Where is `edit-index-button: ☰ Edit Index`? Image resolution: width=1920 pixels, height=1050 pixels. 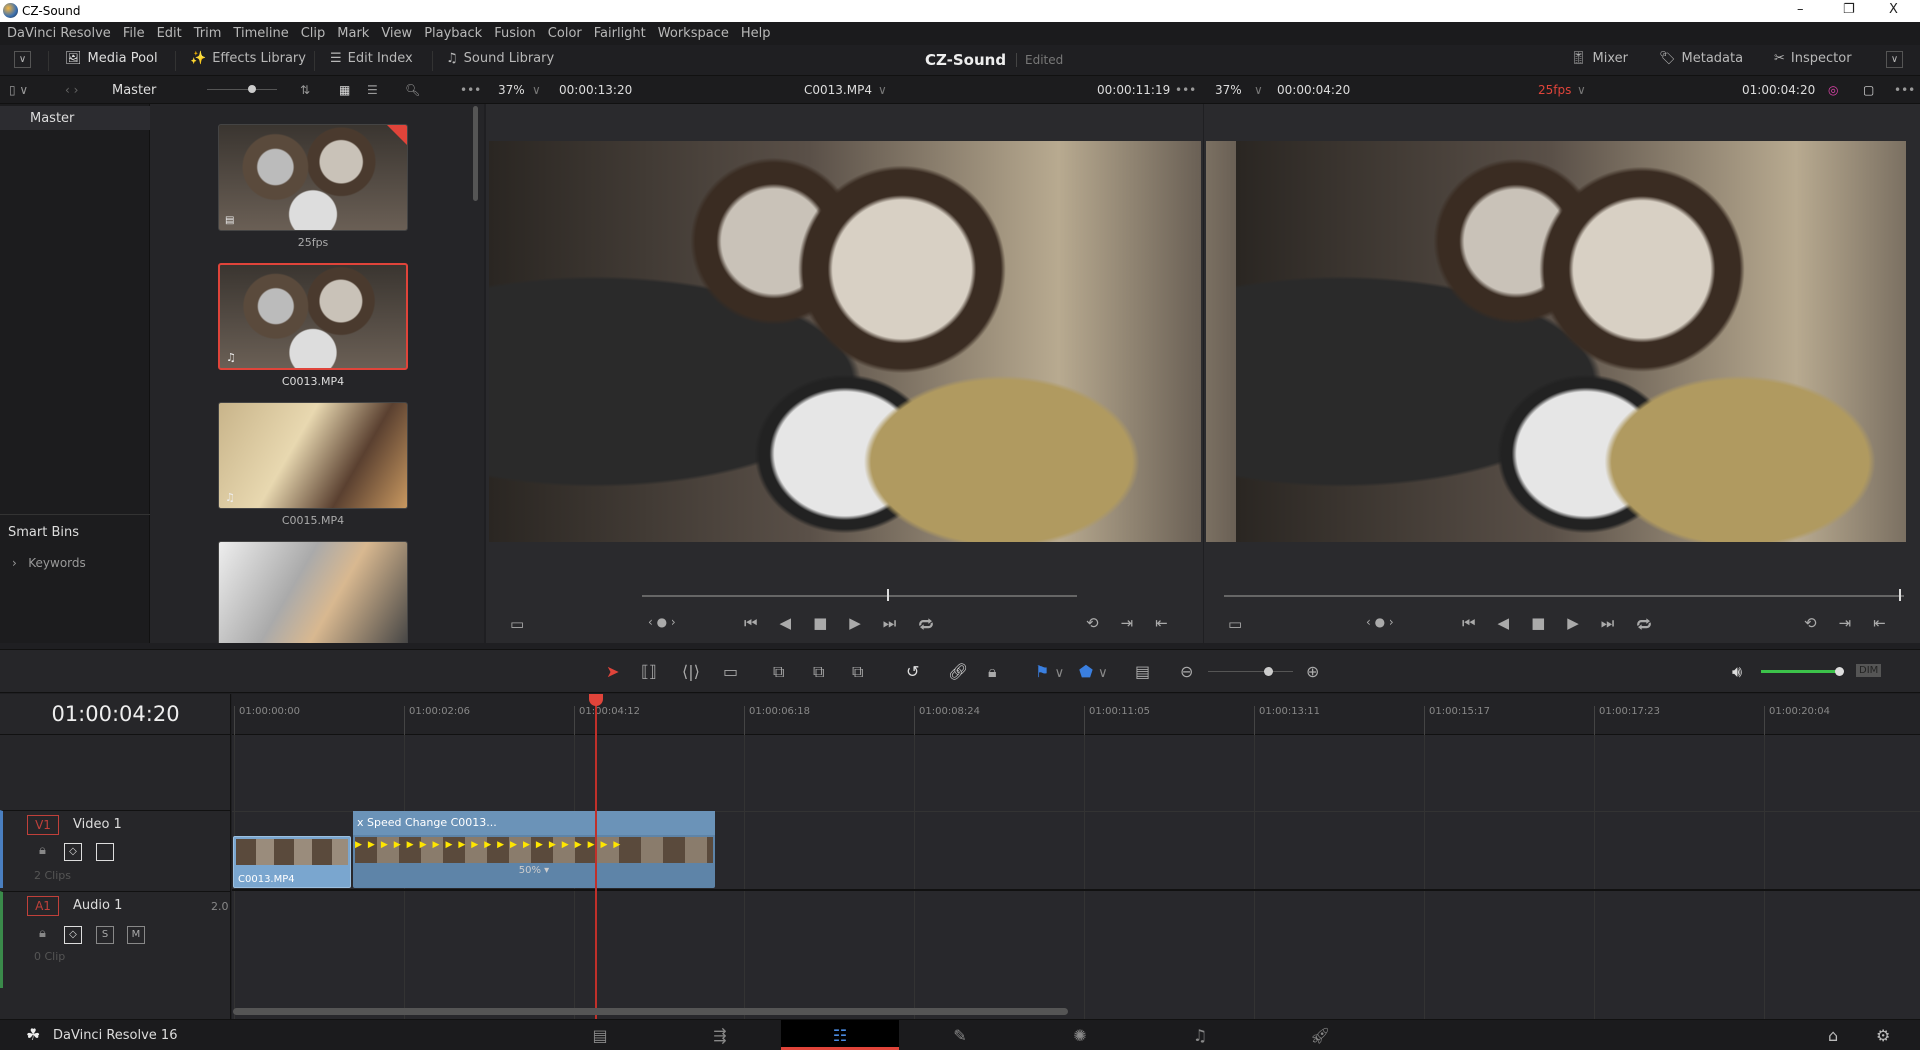
edit-index-button: ☰ Edit Index is located at coordinates (371, 58).